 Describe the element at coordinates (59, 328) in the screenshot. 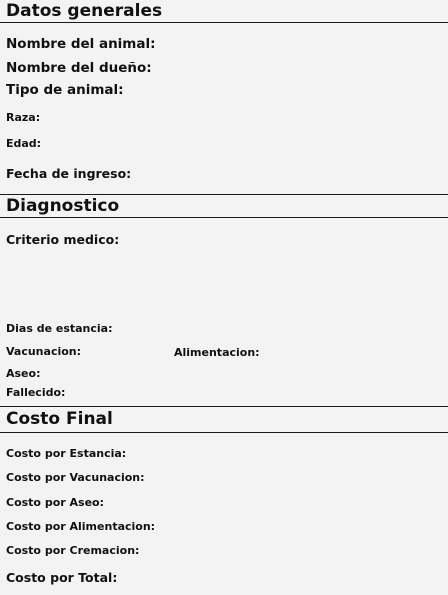

I see `label-dias-estancia: Dias de estancia:` at that location.